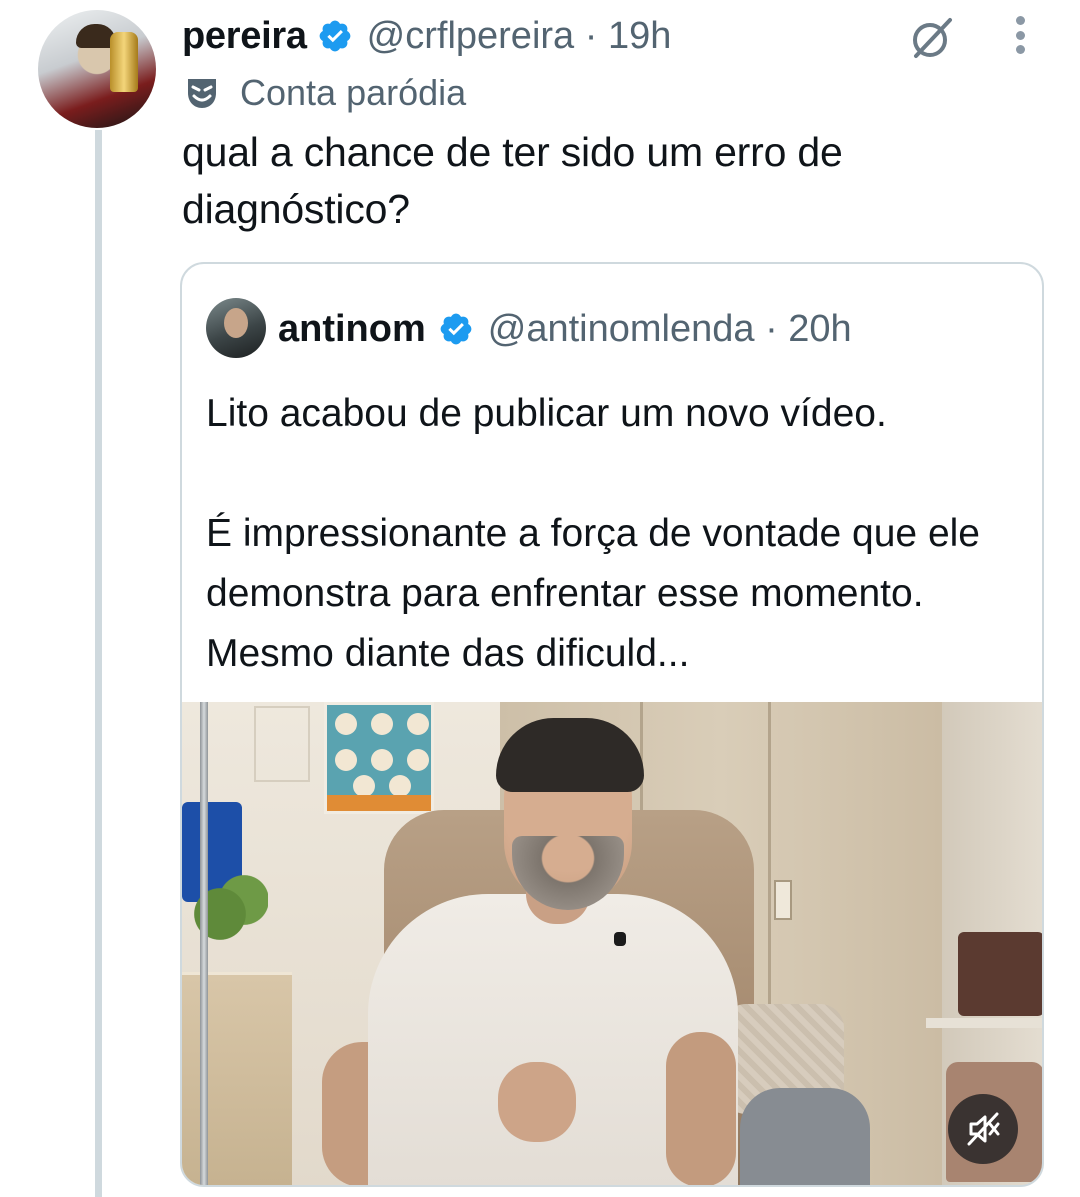 The width and height of the screenshot is (1080, 1197). Describe the element at coordinates (805, 1136) in the screenshot. I see `video-blanket` at that location.